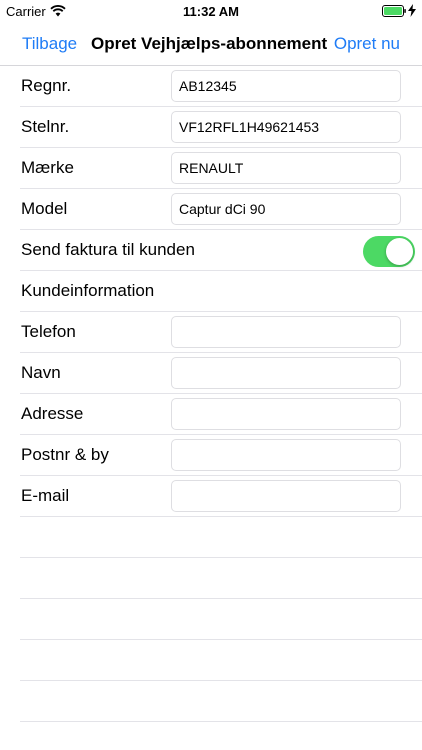 The height and width of the screenshot is (750, 422). What do you see at coordinates (45, 126) in the screenshot?
I see `stelnr-label: Stelnr.` at bounding box center [45, 126].